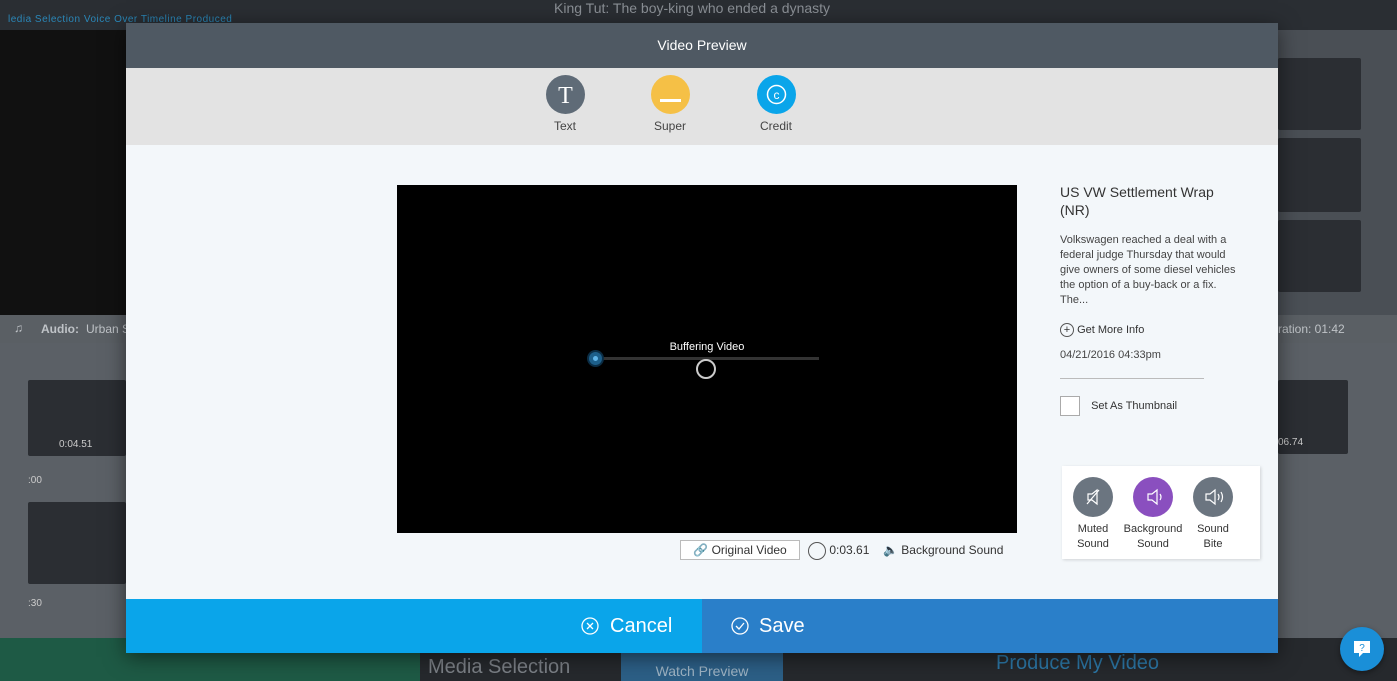 The height and width of the screenshot is (681, 1397). I want to click on timeline-clip: 06.74, so click(1313, 417).